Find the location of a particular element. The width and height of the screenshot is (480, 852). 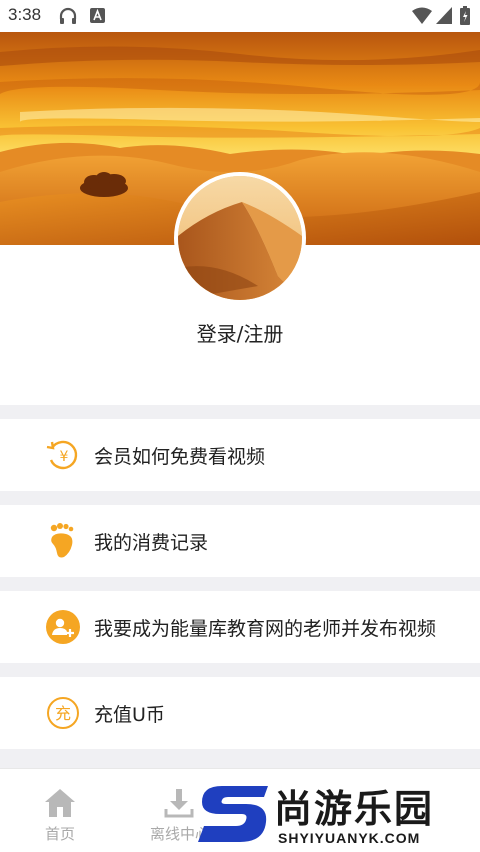

wifi-icon is located at coordinates (422, 15).